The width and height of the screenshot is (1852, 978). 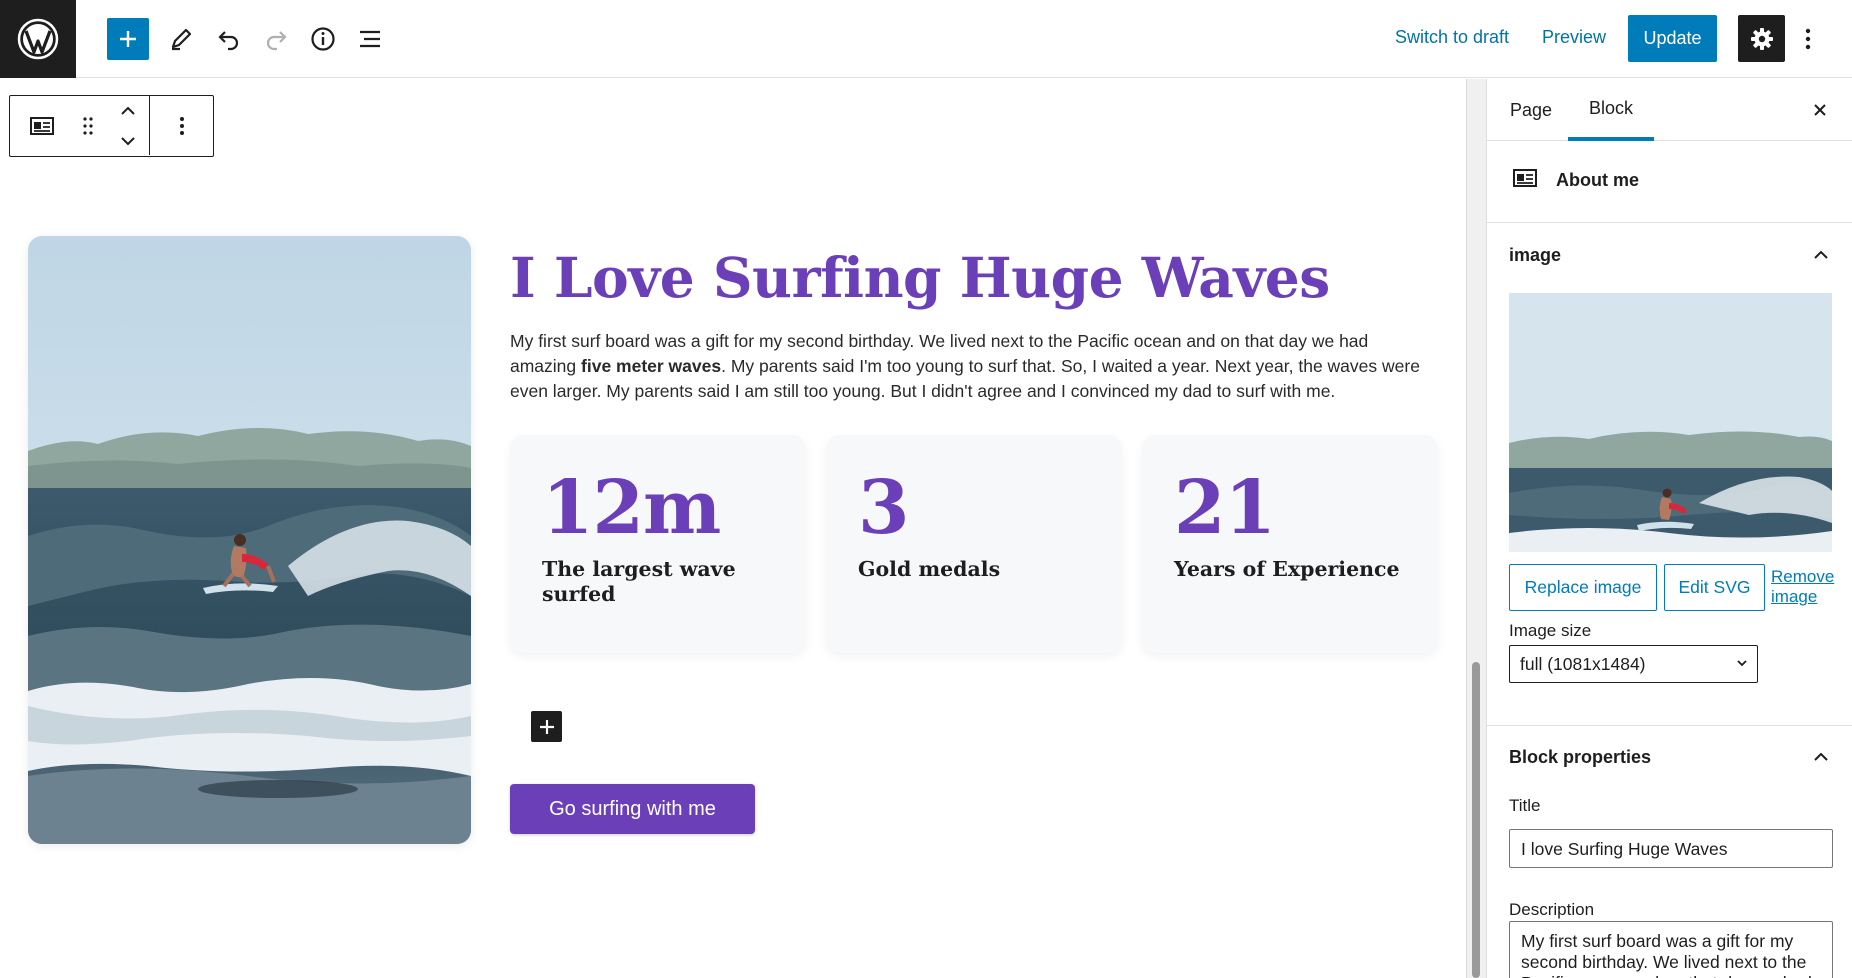 I want to click on pencil-icon, so click(x=181, y=39).